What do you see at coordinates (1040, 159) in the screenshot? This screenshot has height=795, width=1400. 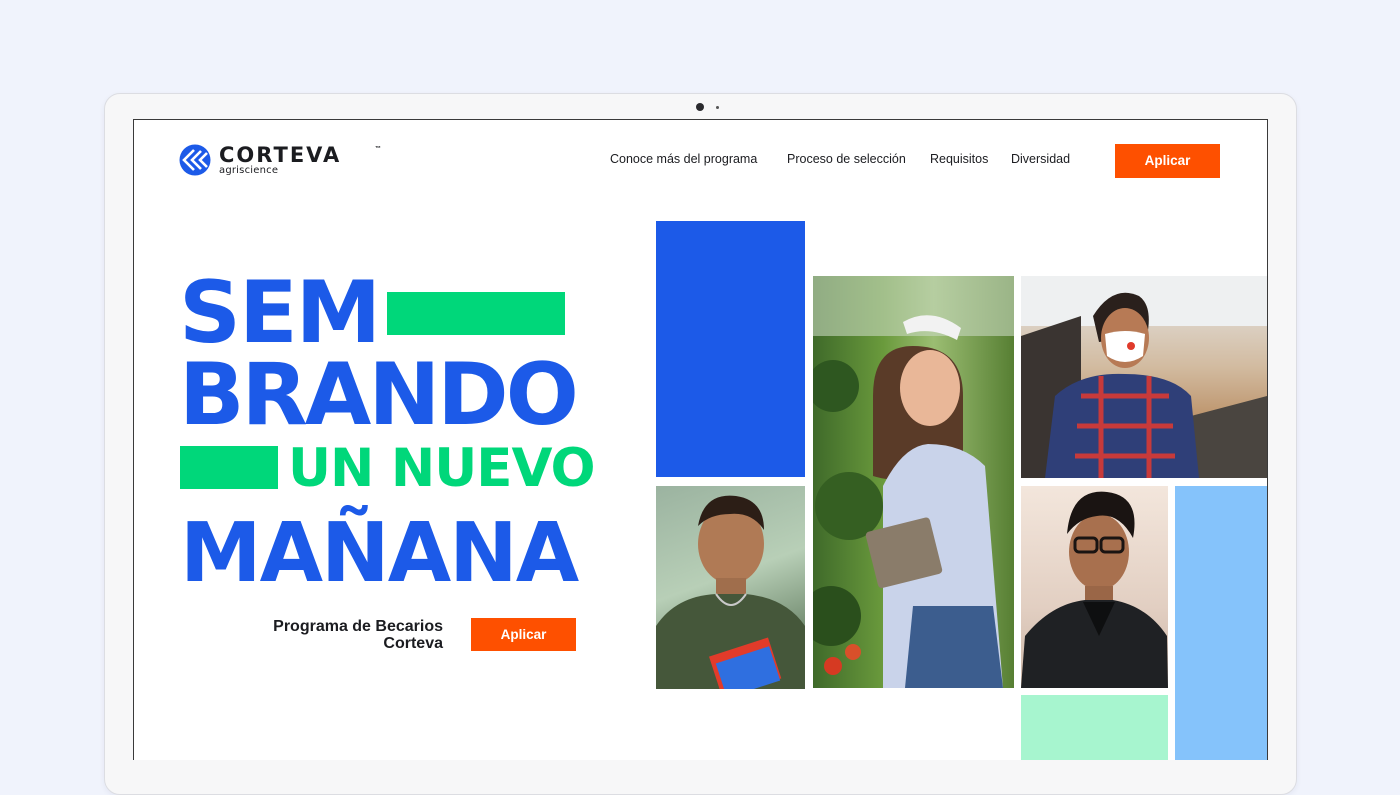 I see `nav-link-diversidad: Diversidad` at bounding box center [1040, 159].